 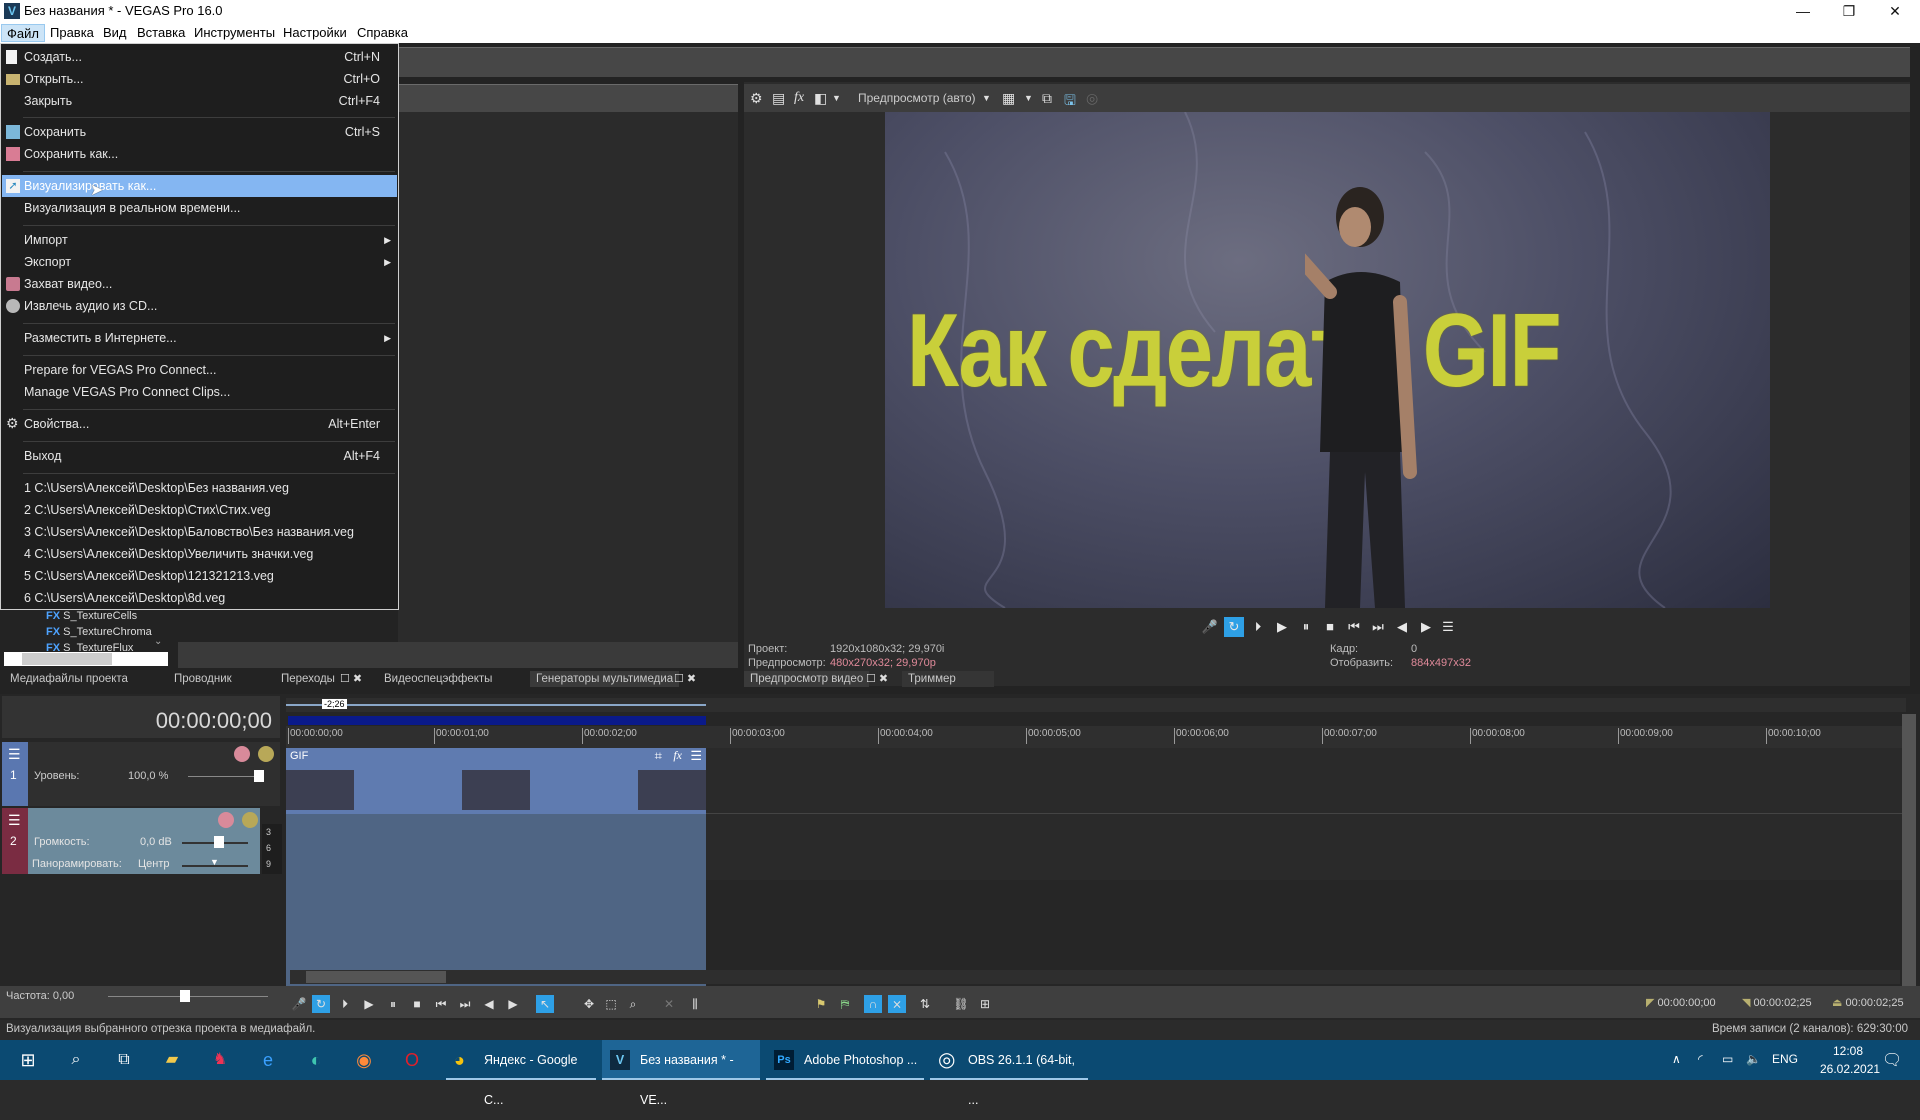 What do you see at coordinates (589, 1004) in the screenshot?
I see `envelope-tool: ✥` at bounding box center [589, 1004].